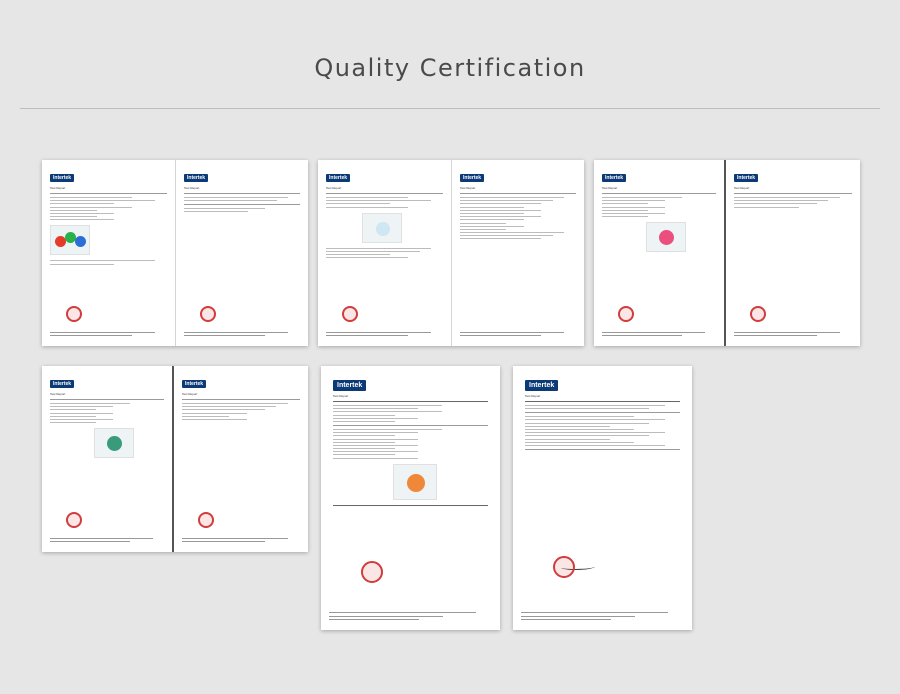 The height and width of the screenshot is (694, 900). I want to click on certificate-image-6: Intertek Test Report, so click(602, 498).